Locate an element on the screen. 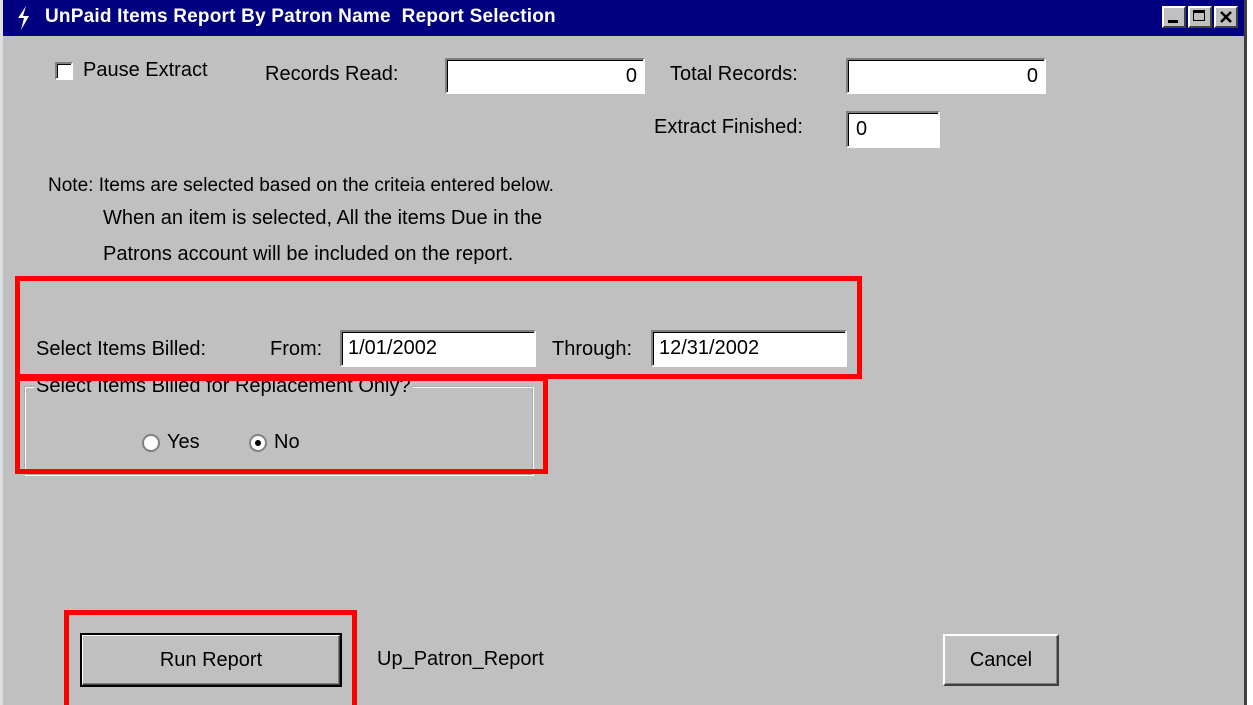 The width and height of the screenshot is (1253, 705). close-button is located at coordinates (1226, 17).